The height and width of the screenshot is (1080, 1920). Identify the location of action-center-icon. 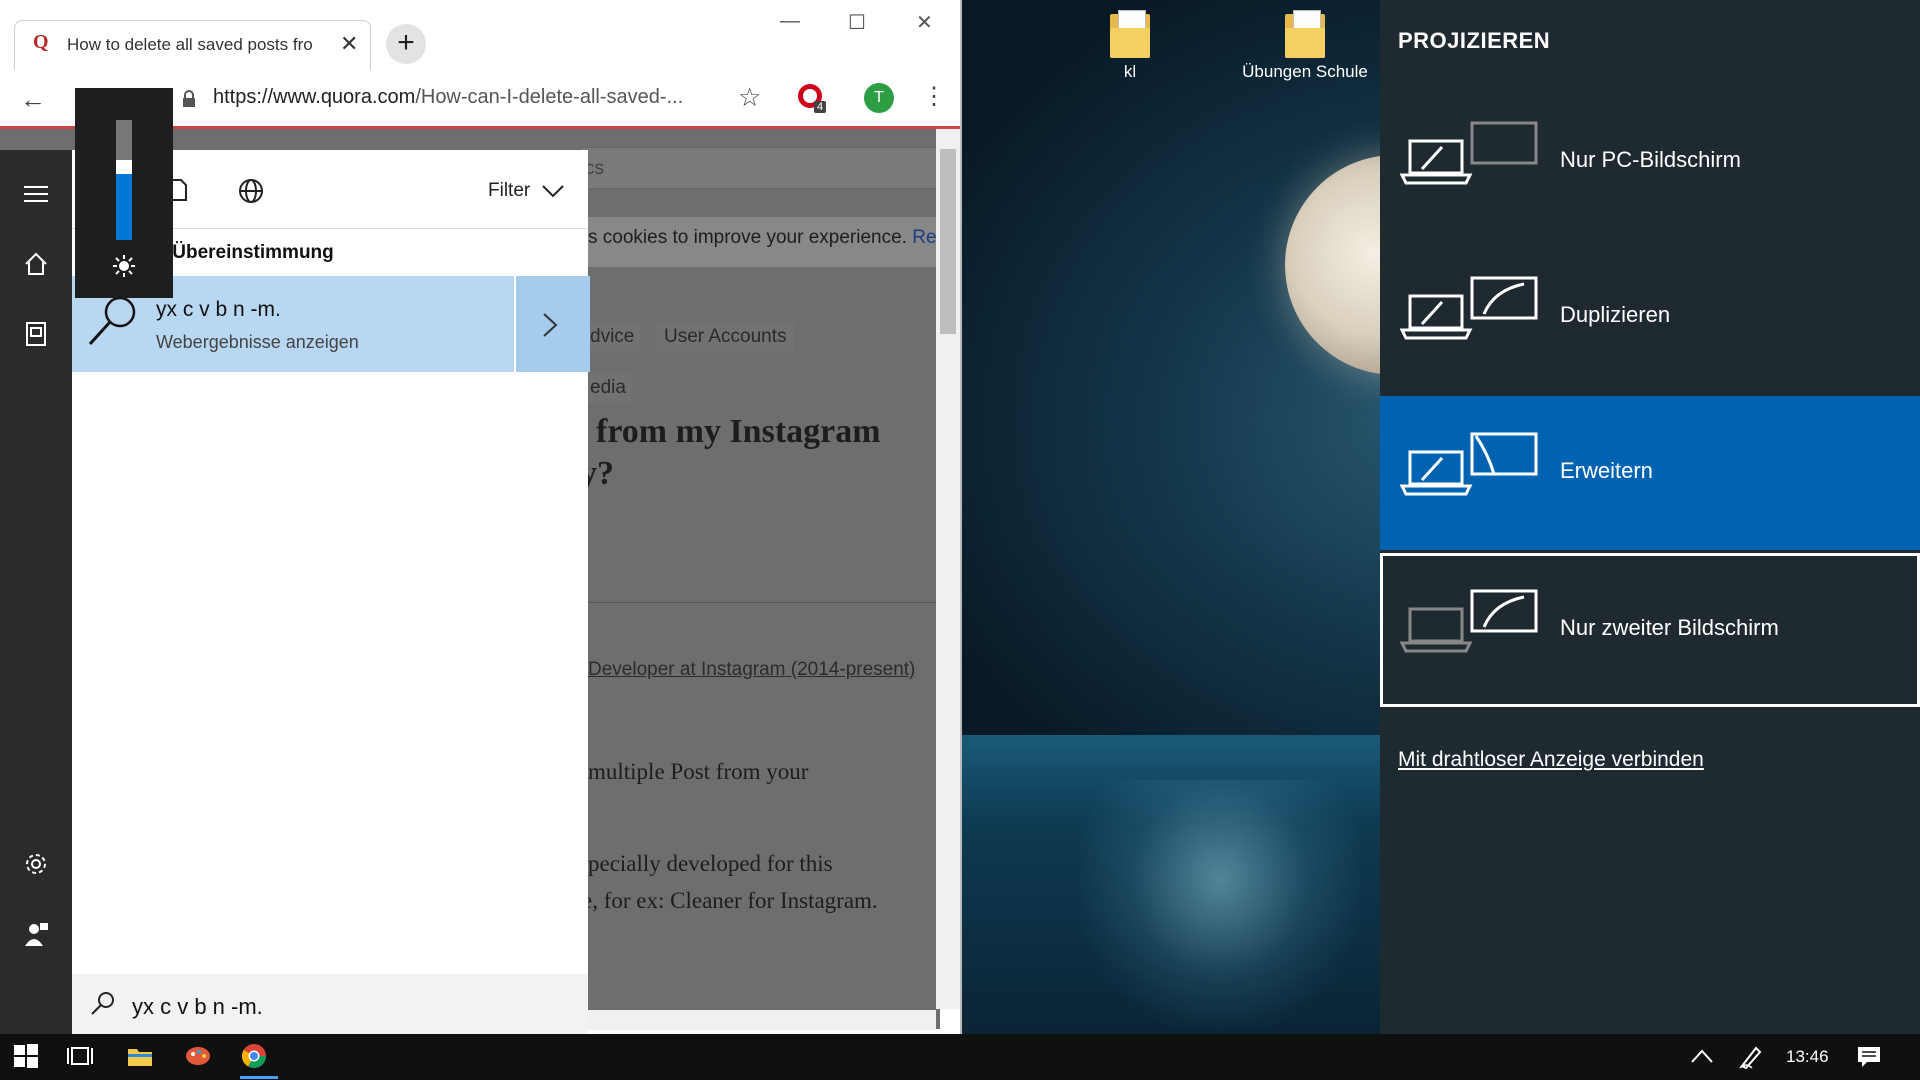
(1871, 1059).